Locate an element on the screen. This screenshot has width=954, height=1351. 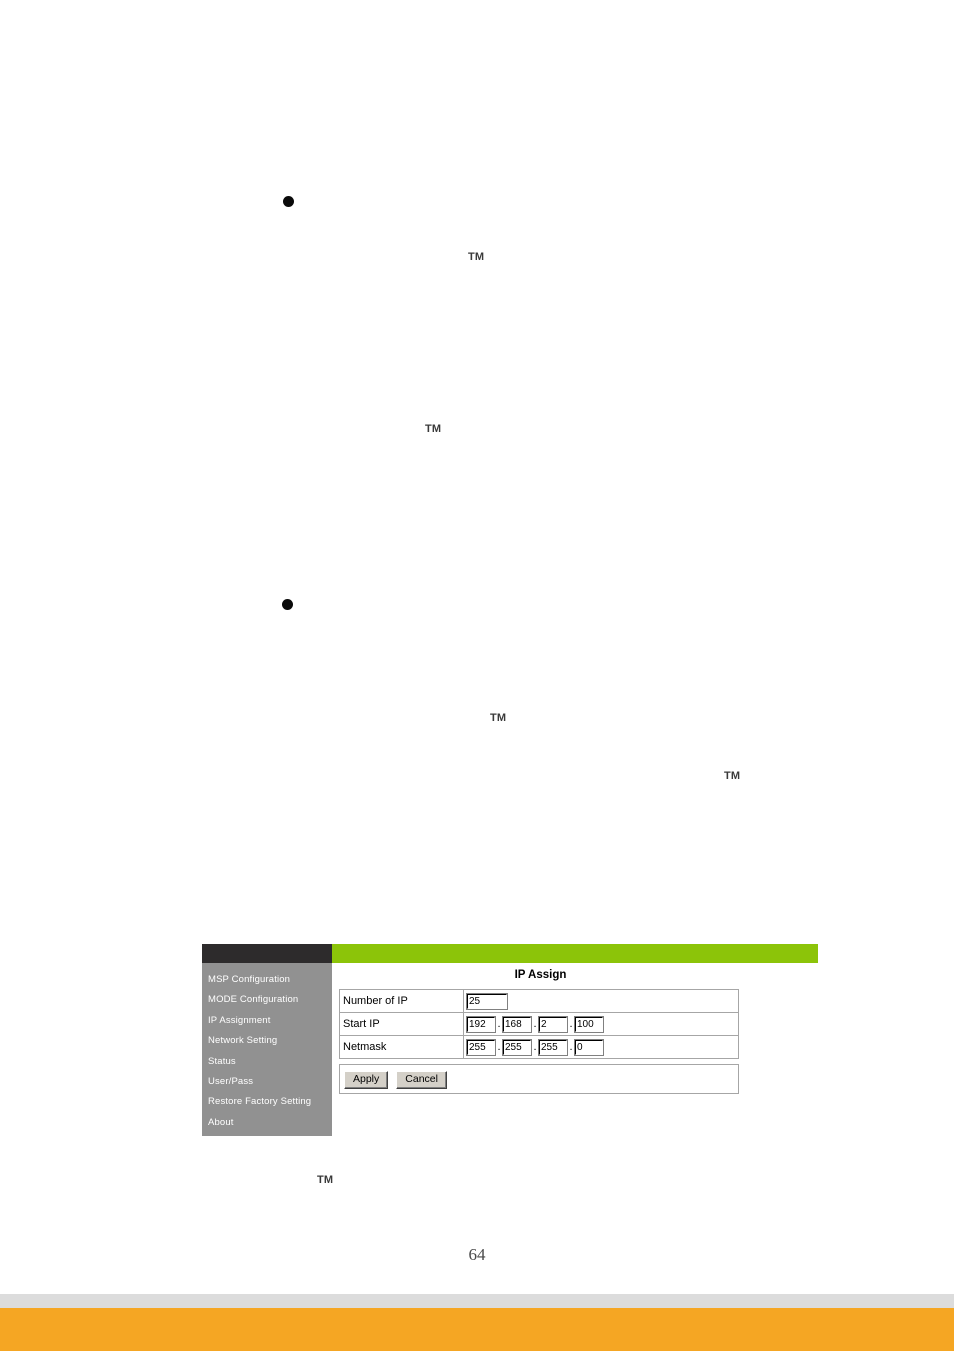
label-netmask: Netmask is located at coordinates (401, 1047).